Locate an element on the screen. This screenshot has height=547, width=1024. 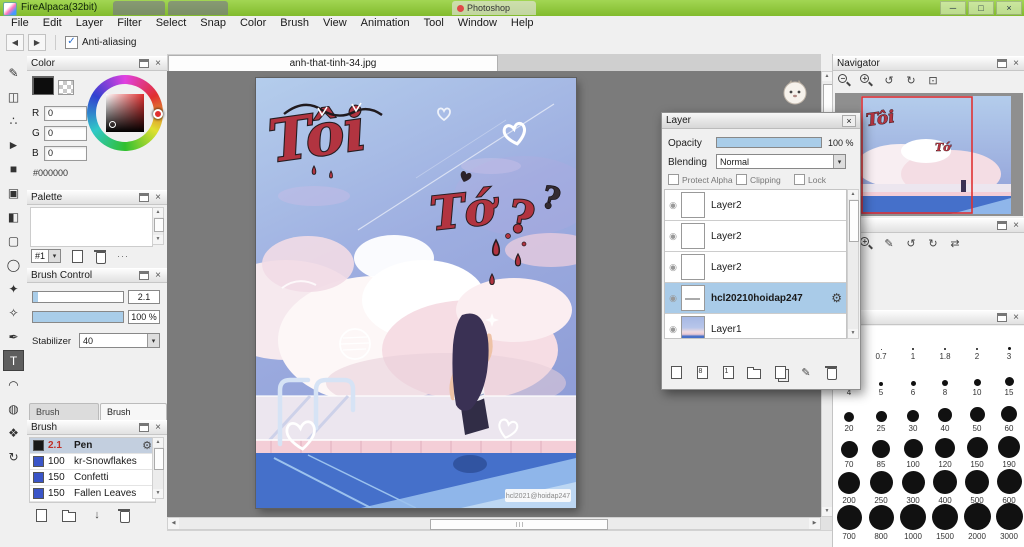
gradient-tool: ◧ is located at coordinates (13, 216).